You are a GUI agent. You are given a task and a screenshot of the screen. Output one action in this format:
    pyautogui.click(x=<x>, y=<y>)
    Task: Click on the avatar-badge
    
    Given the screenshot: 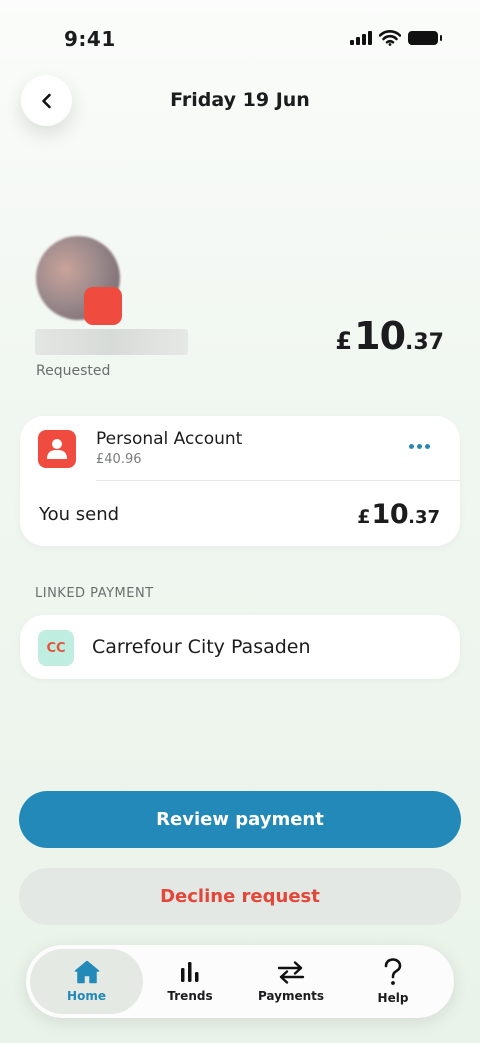 What is the action you would take?
    pyautogui.click(x=103, y=306)
    